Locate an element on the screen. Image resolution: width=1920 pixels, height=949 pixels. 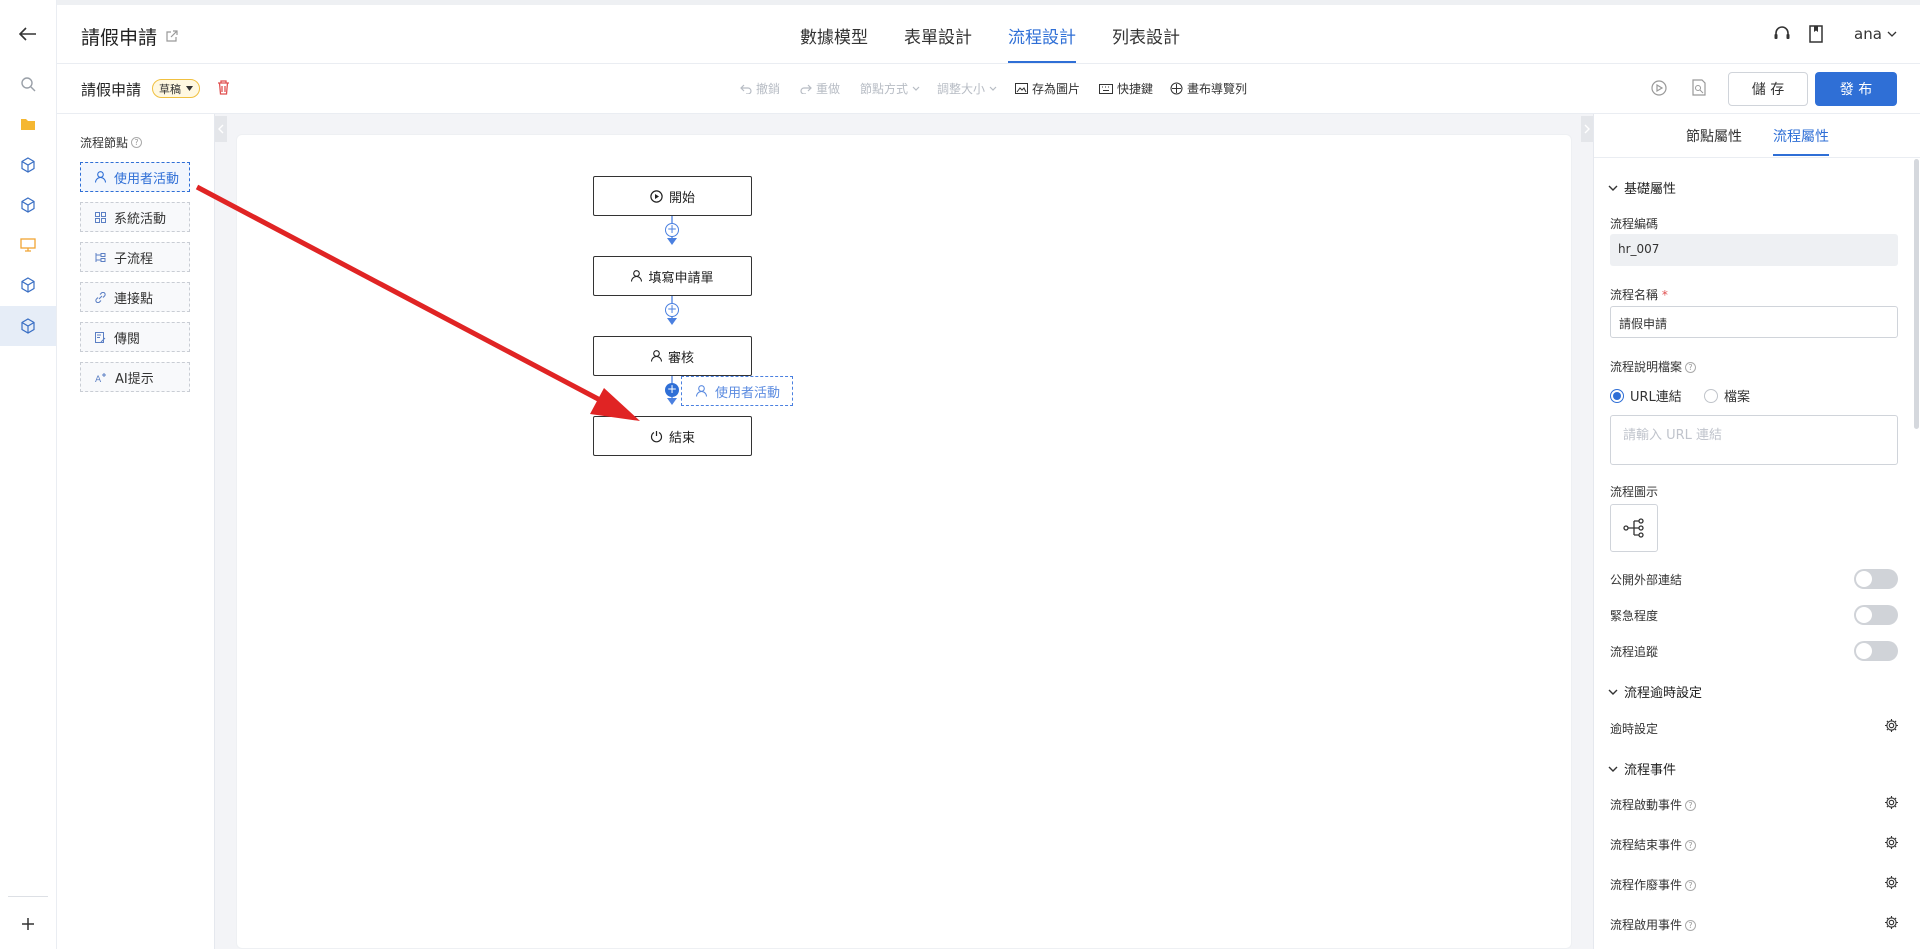
section-timeout-title: 流程逾時設定 is located at coordinates (1663, 693).